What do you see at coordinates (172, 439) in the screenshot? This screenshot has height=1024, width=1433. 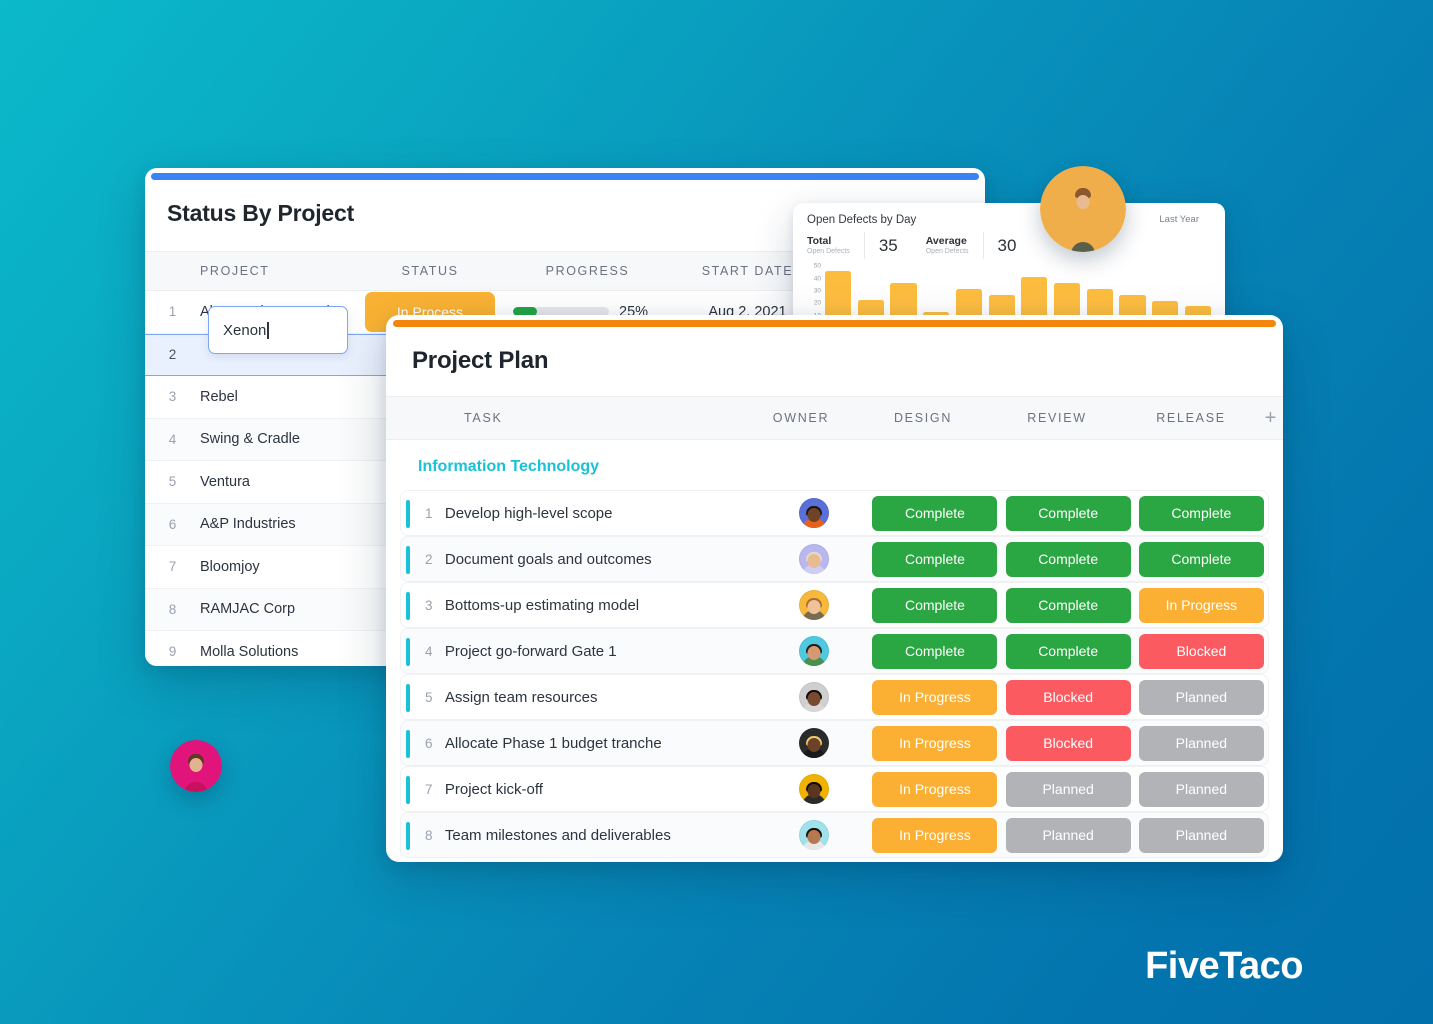 I see `row-index: 4` at bounding box center [172, 439].